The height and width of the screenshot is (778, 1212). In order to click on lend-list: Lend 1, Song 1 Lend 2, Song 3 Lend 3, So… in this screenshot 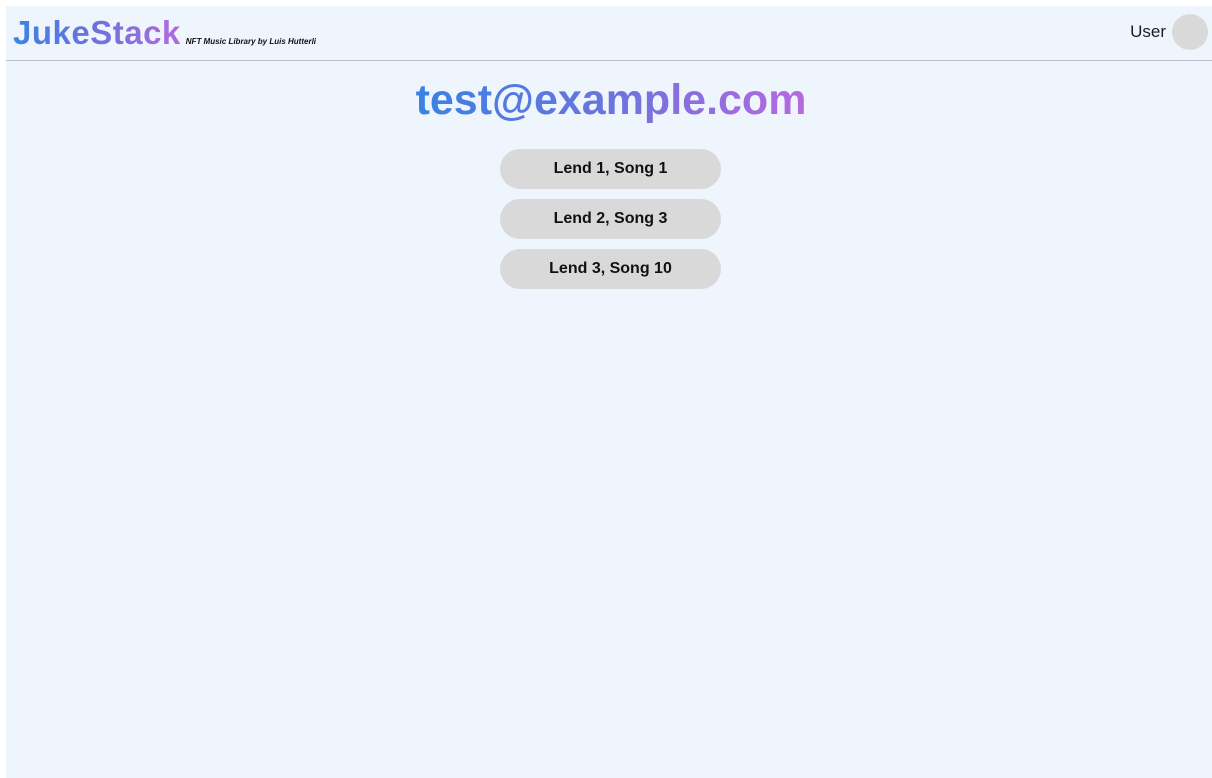, I will do `click(610, 224)`.